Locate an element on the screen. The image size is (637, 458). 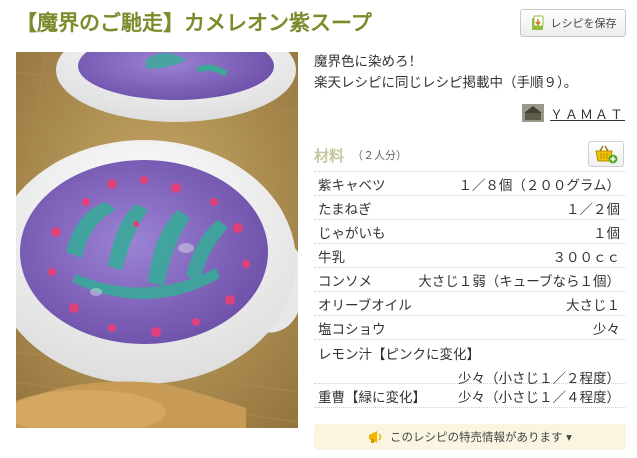
sale-info-bar: このレシピの特売情報があります ▾ is located at coordinates (470, 437).